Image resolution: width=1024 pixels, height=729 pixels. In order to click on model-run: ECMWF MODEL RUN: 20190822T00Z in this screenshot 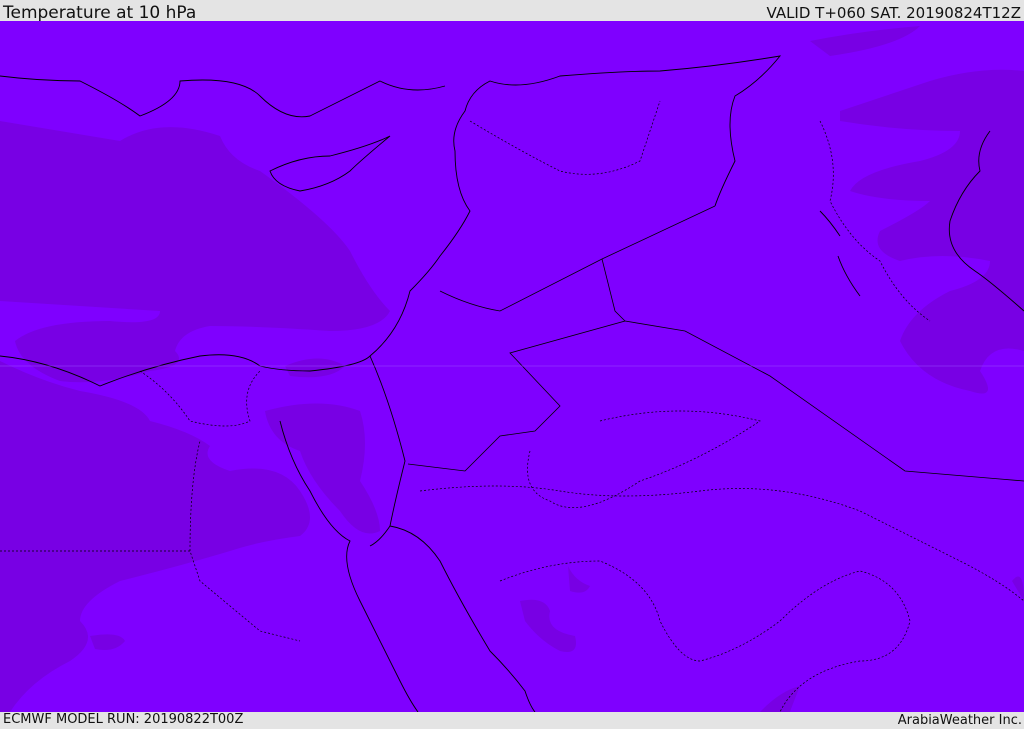, I will do `click(123, 719)`.